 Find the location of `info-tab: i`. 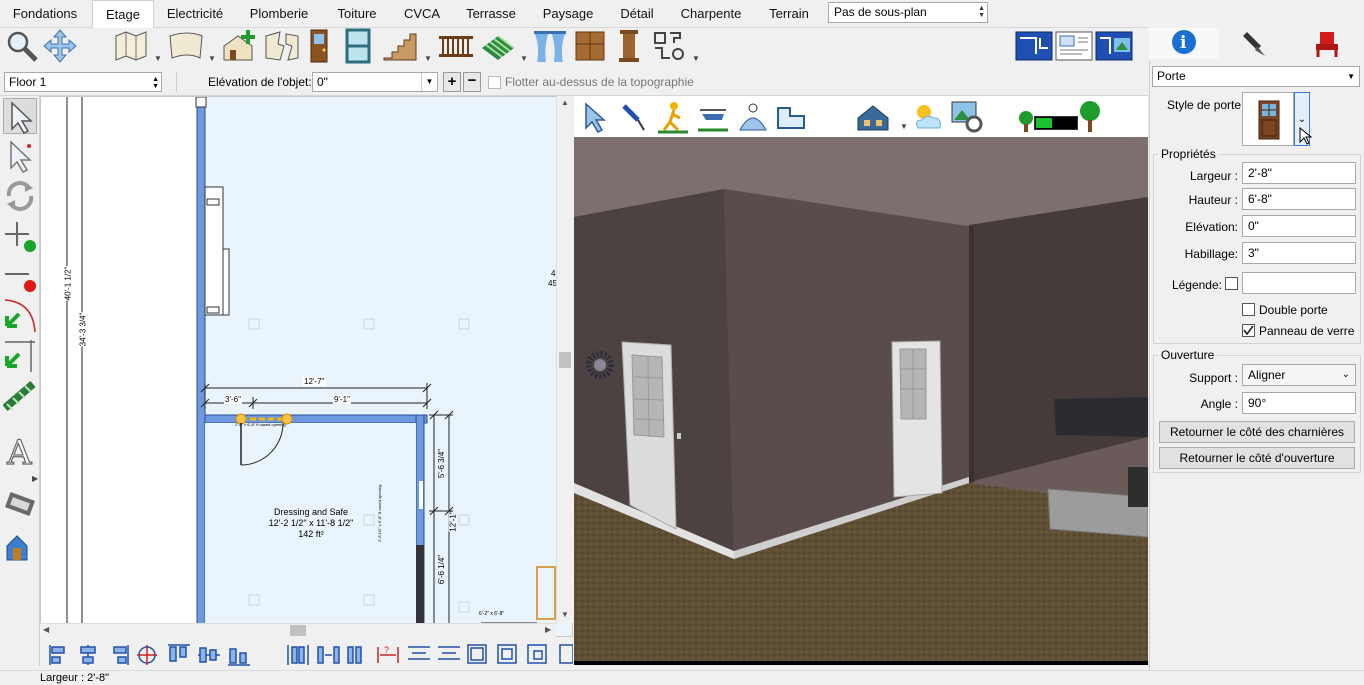

info-tab: i is located at coordinates (1184, 43).